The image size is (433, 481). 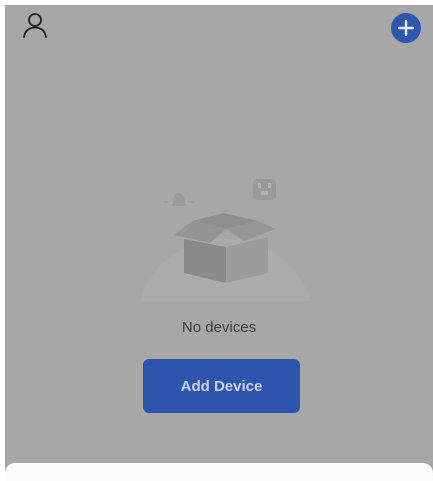 I want to click on profile-button, so click(x=35, y=25).